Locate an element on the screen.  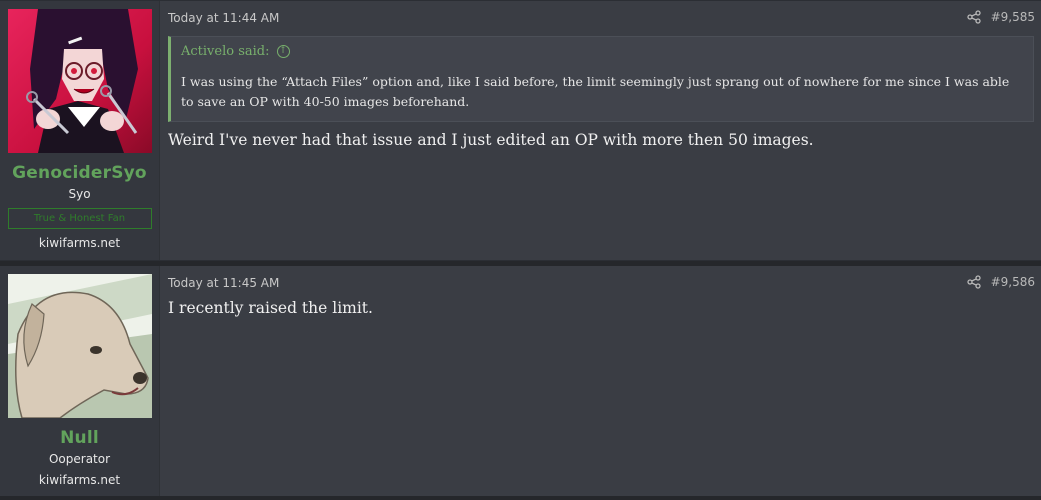
post-number: #9,586 is located at coordinates (1013, 282).